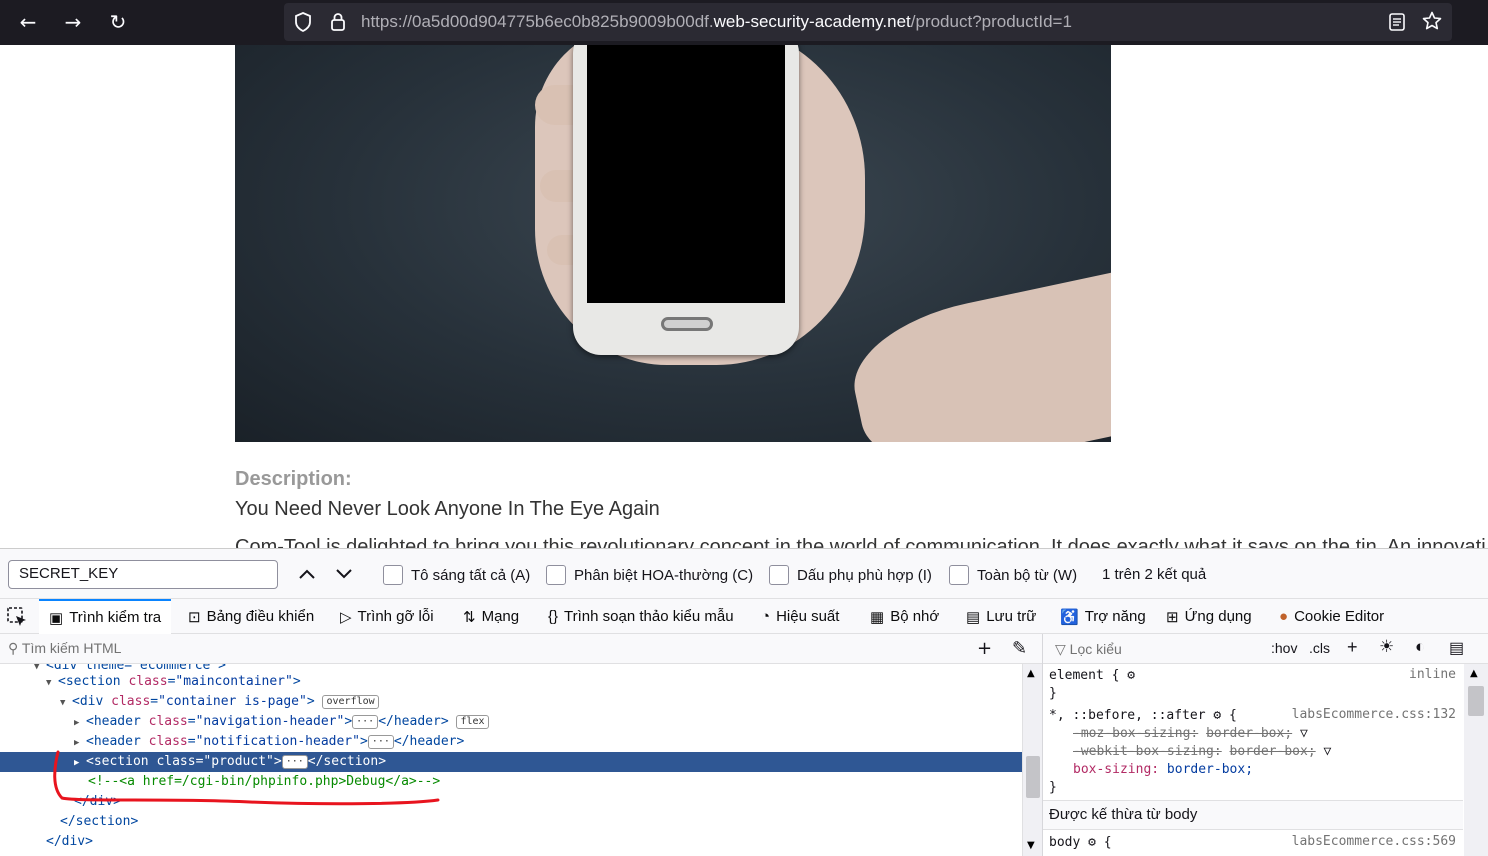 This screenshot has width=1488, height=856. What do you see at coordinates (1027, 575) in the screenshot?
I see `checkbox-label: Toàn bộ từ (W)` at bounding box center [1027, 575].